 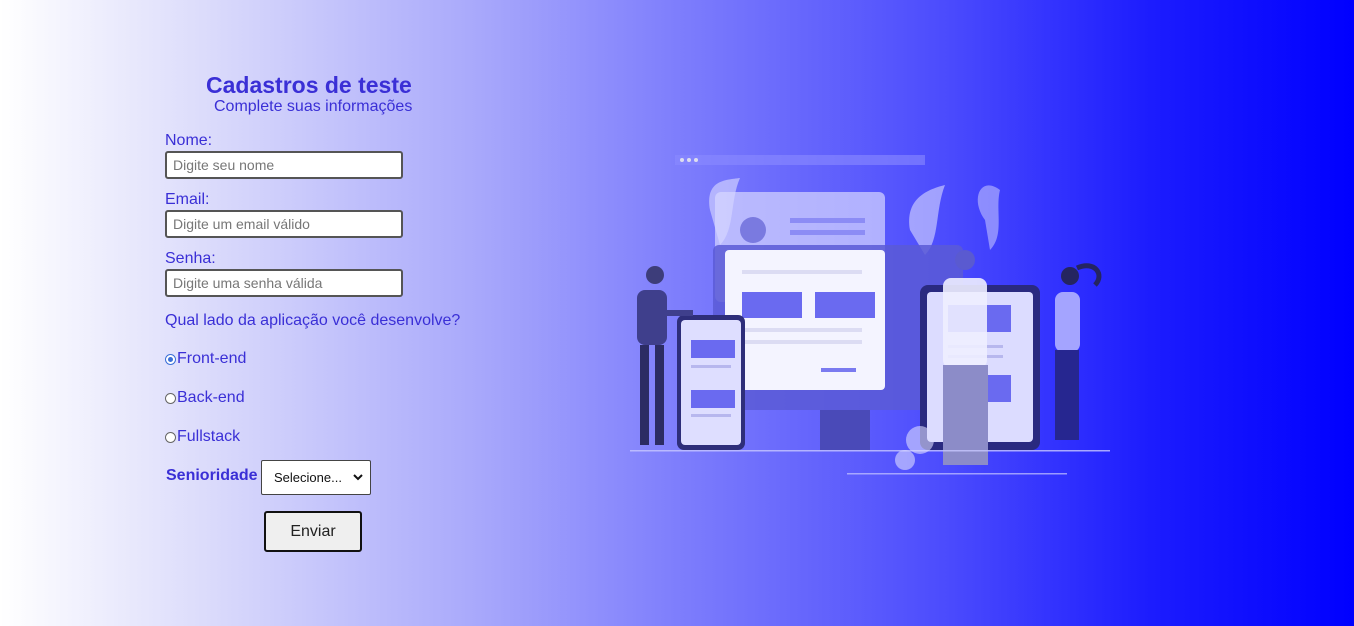 What do you see at coordinates (313, 531) in the screenshot?
I see `submit-button: Enviar` at bounding box center [313, 531].